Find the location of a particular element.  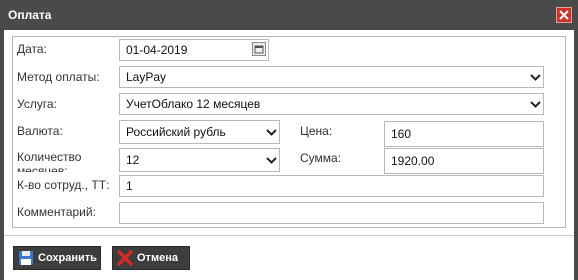

price-input: 160 is located at coordinates (464, 134).